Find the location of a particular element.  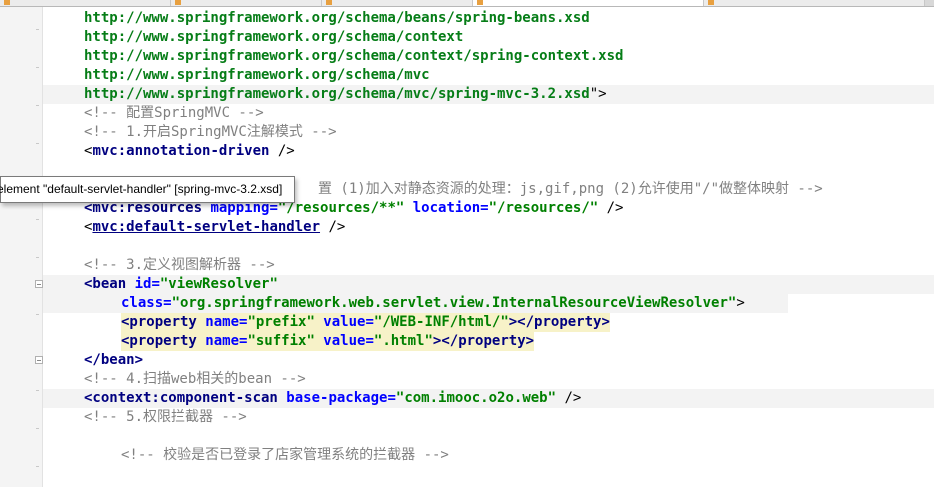

code-line: <bean id="viewResolver" is located at coordinates (488, 284).